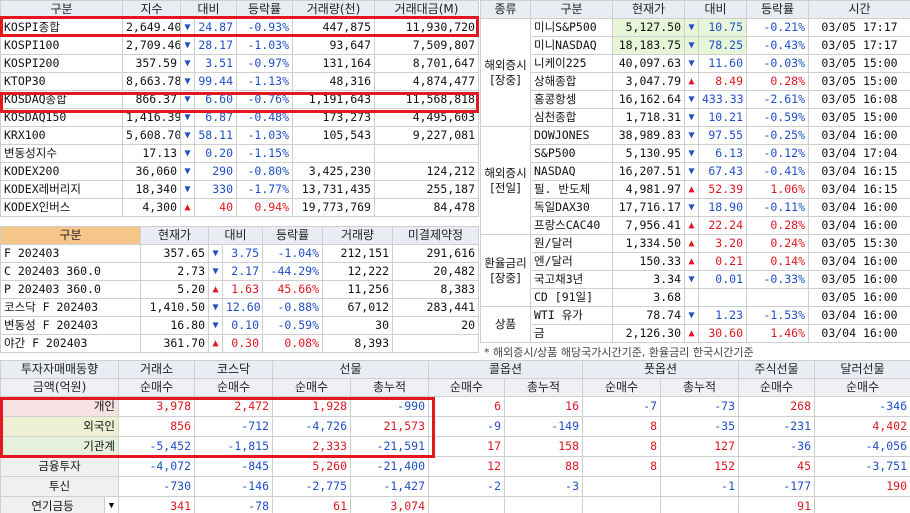  What do you see at coordinates (156, 486) in the screenshot?
I see `investor-value: -730` at bounding box center [156, 486].